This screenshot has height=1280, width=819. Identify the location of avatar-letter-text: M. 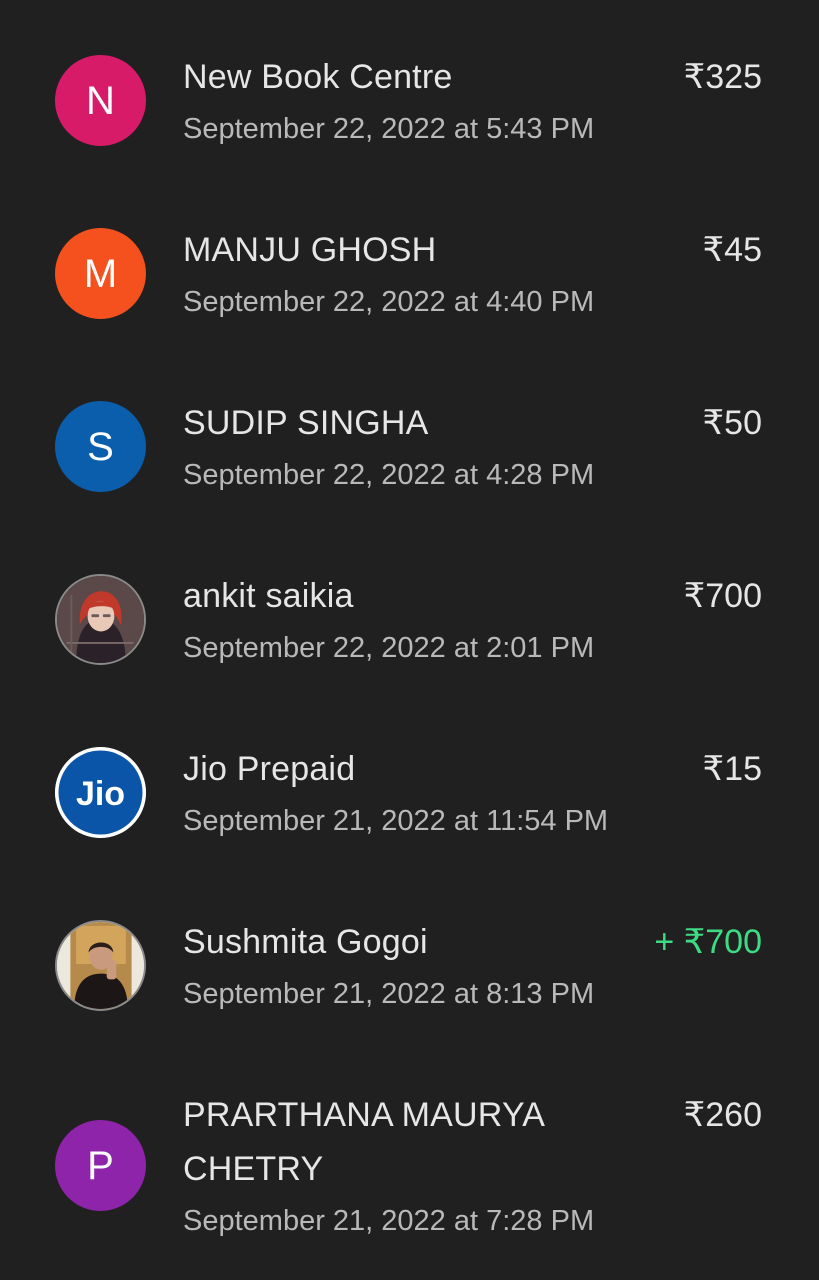
(100, 273).